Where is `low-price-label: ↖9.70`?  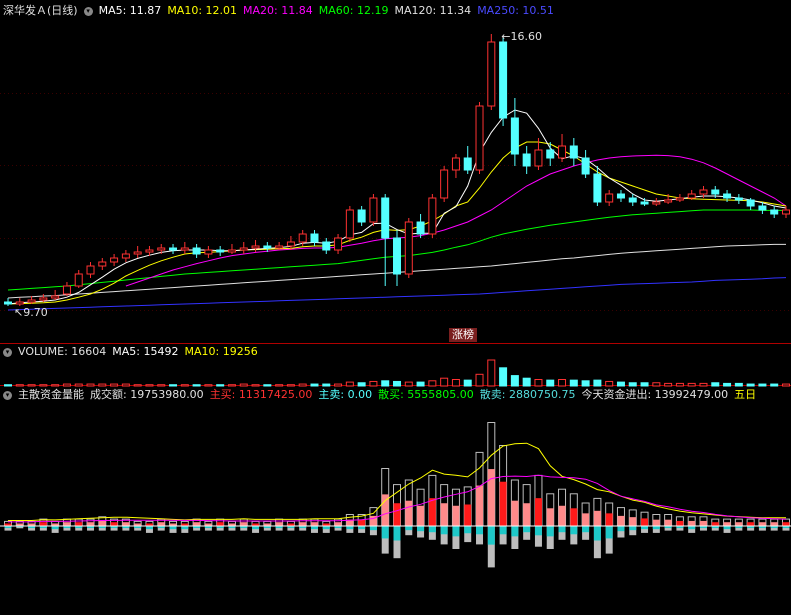 low-price-label: ↖9.70 is located at coordinates (31, 312).